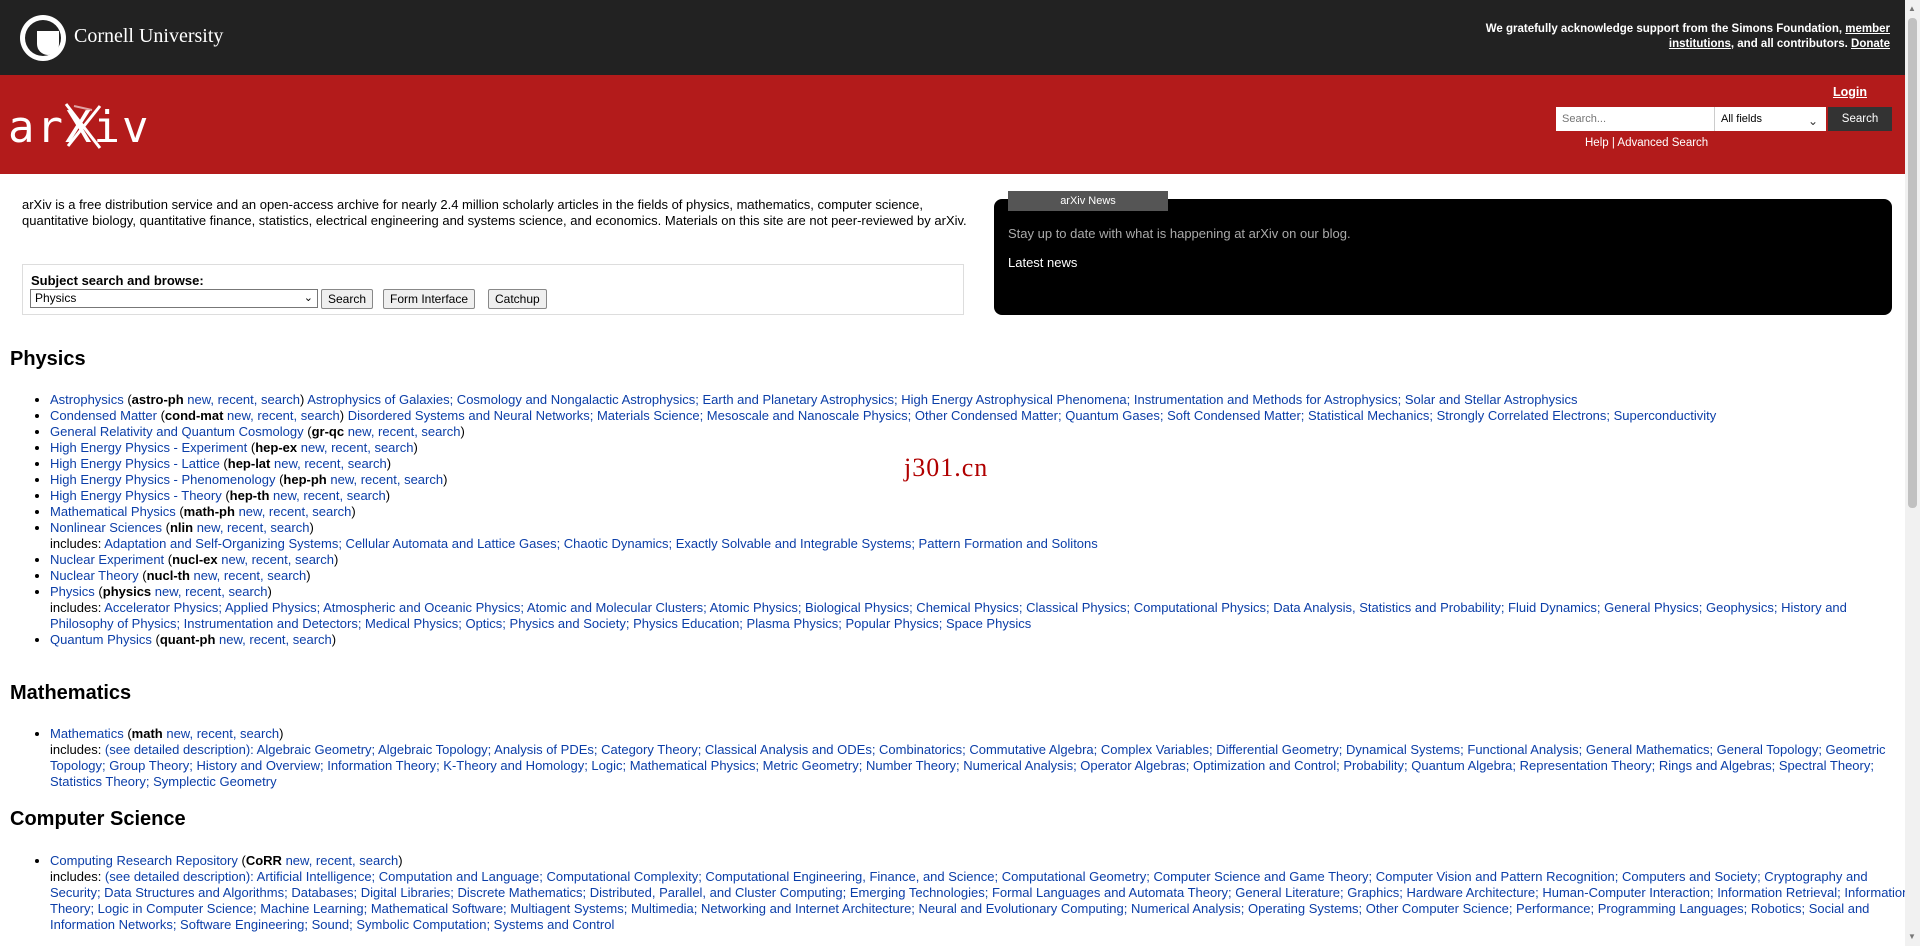  I want to click on category-code: nlin, so click(181, 527).